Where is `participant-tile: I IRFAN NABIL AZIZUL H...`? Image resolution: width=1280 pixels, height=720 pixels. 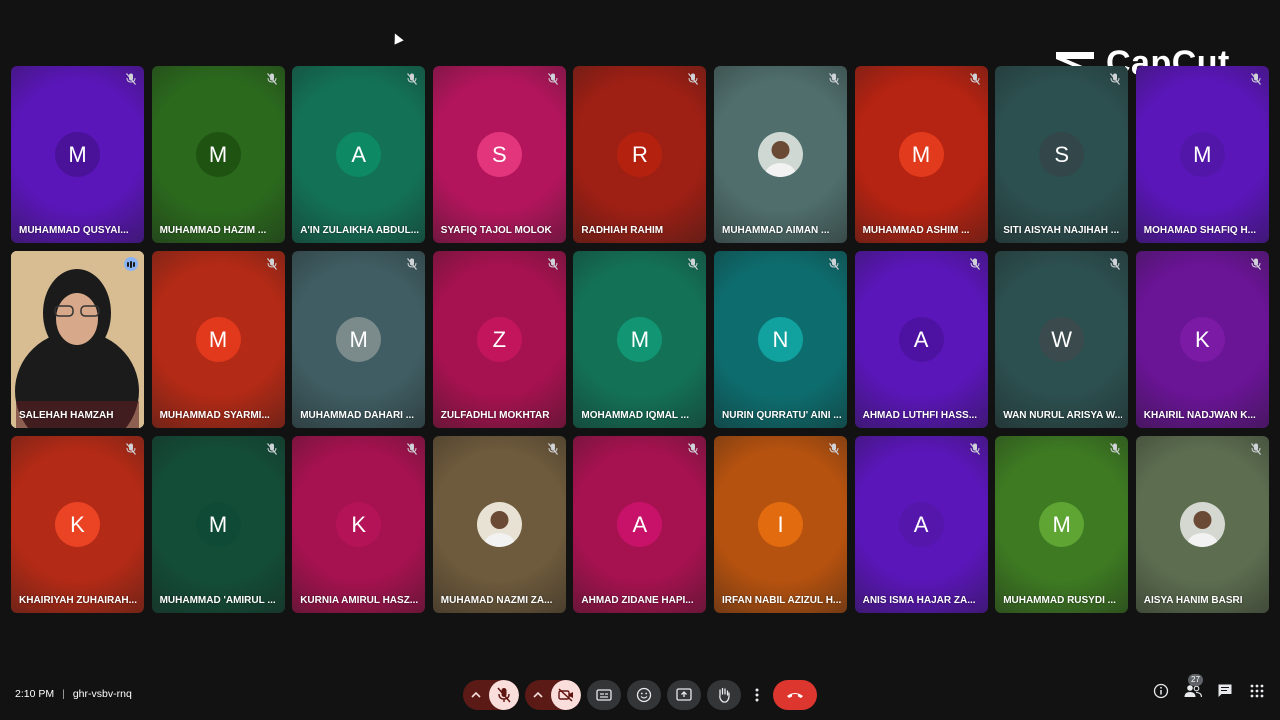 participant-tile: I IRFAN NABIL AZIZUL H... is located at coordinates (780, 524).